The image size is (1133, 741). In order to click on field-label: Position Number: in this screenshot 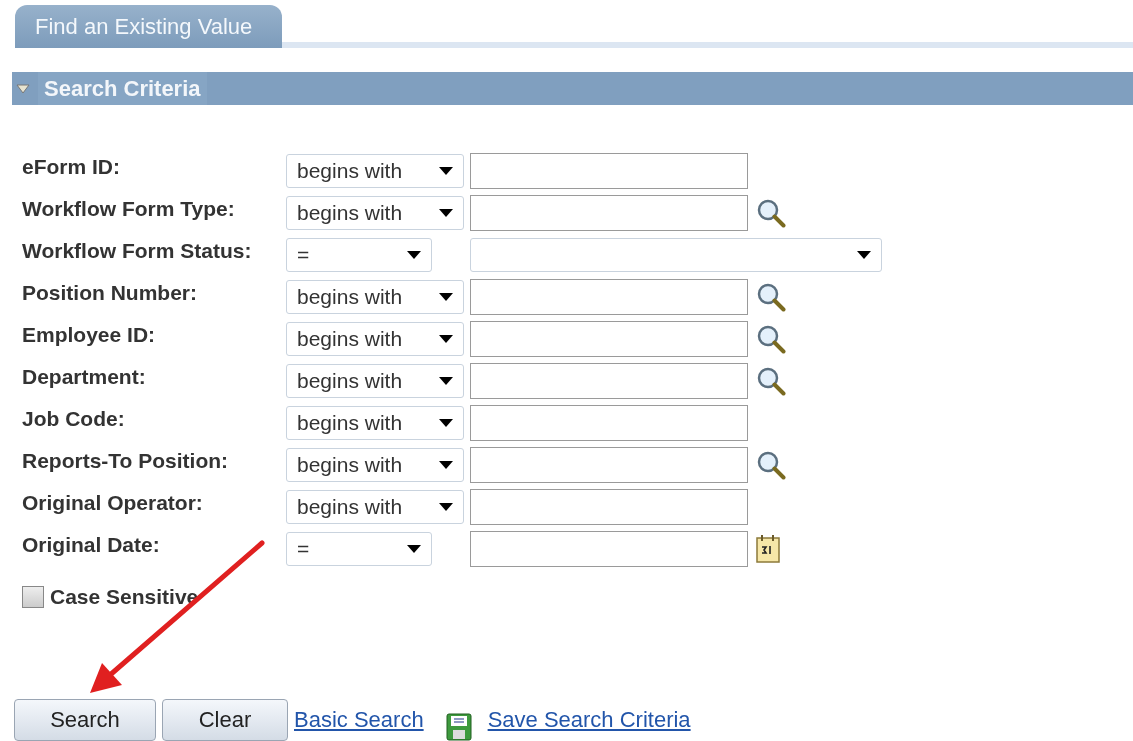, I will do `click(110, 293)`.